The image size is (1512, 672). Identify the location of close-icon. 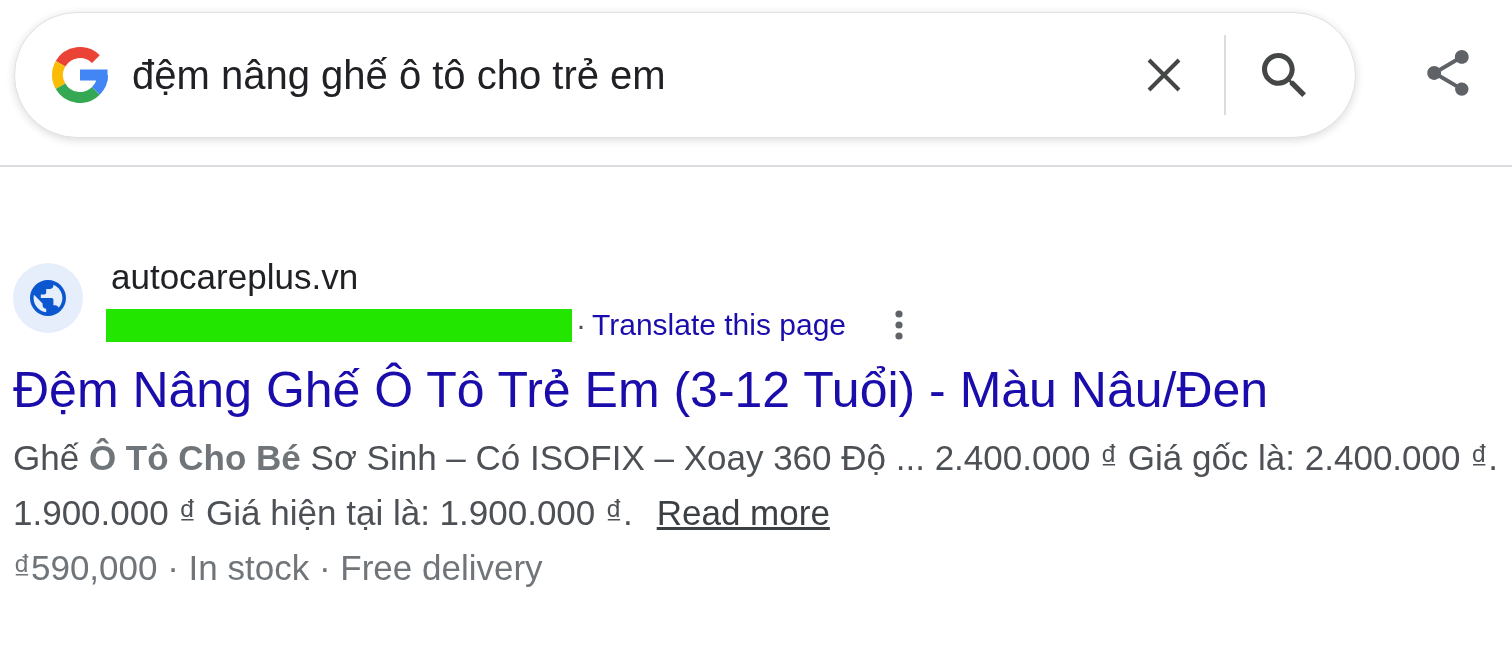
(1164, 75).